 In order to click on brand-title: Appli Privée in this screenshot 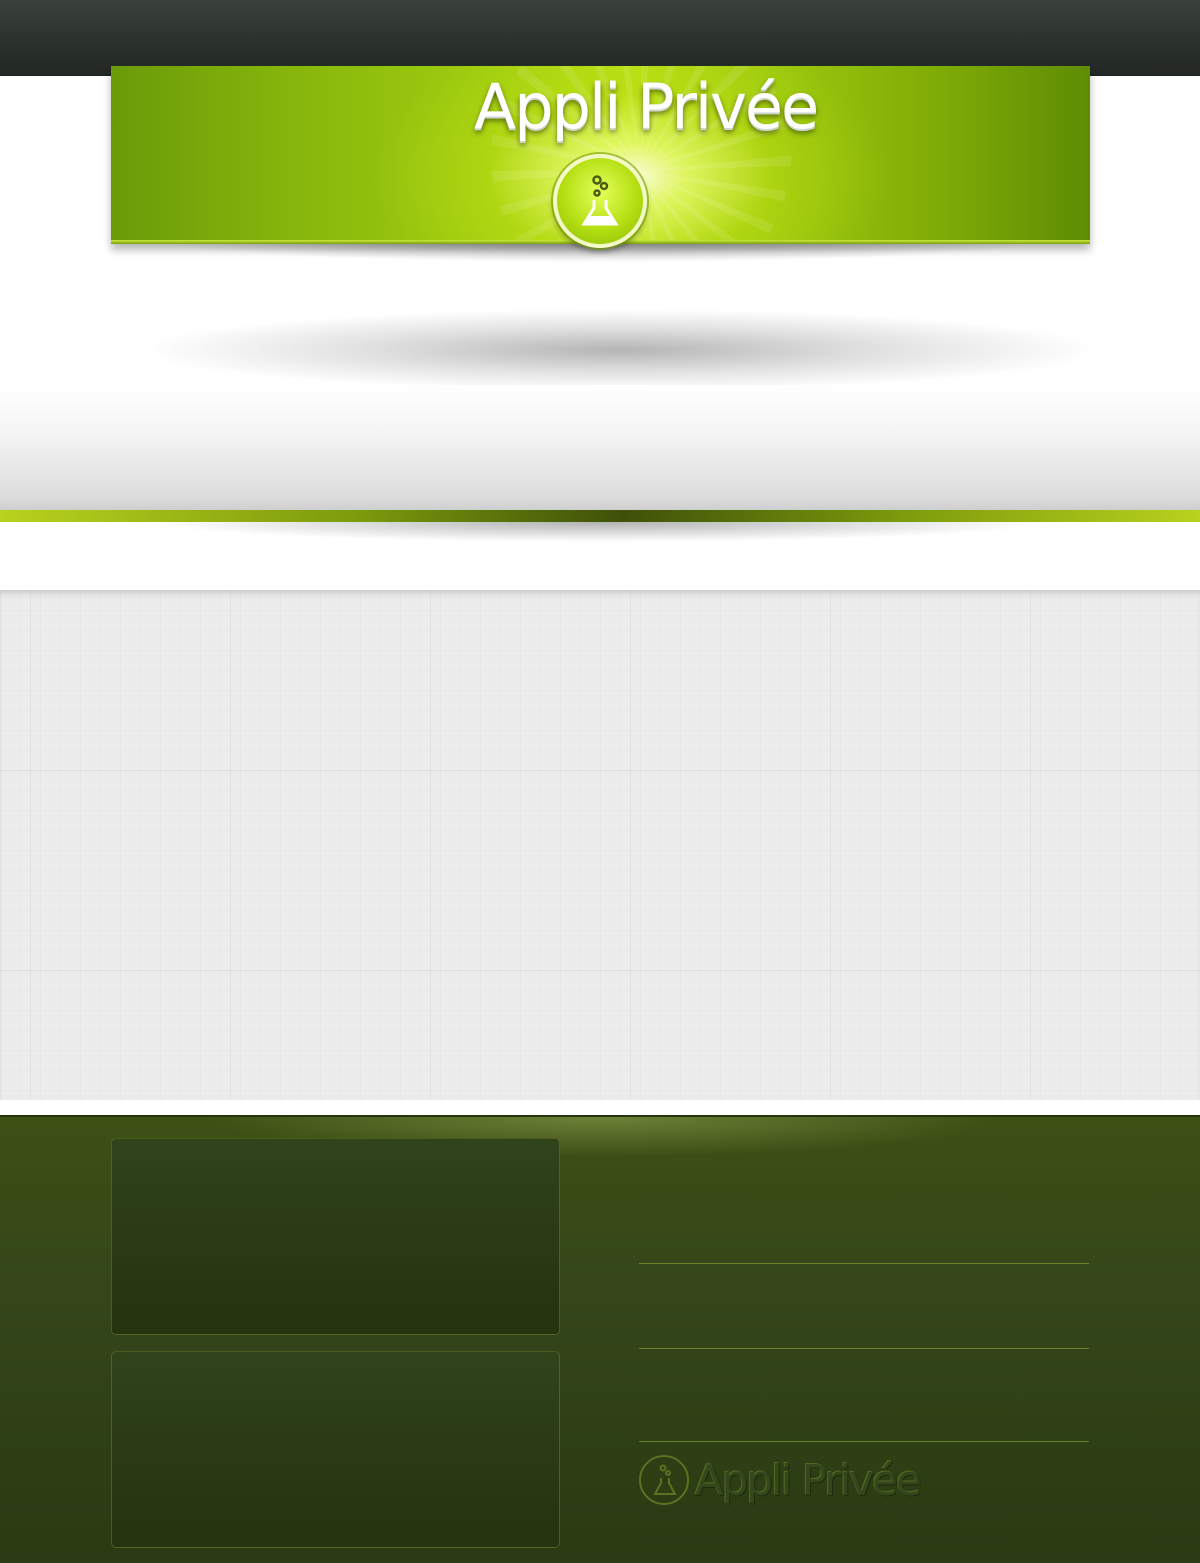, I will do `click(600, 106)`.